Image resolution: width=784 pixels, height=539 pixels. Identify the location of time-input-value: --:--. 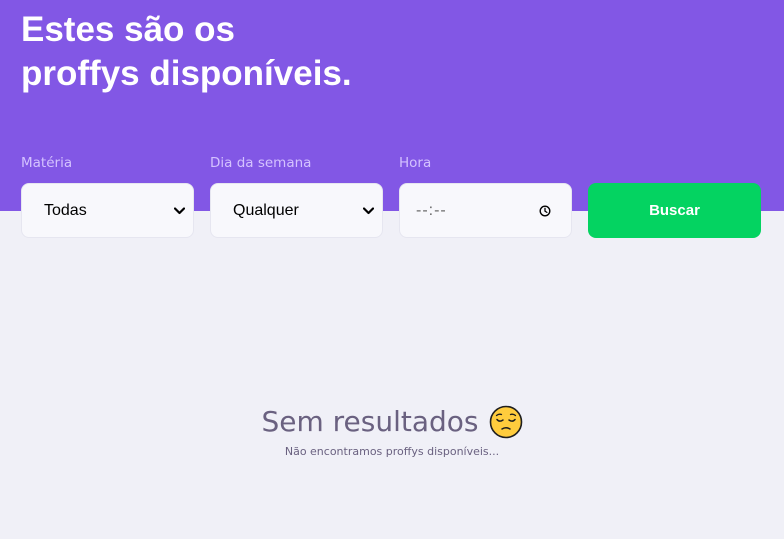
(431, 210).